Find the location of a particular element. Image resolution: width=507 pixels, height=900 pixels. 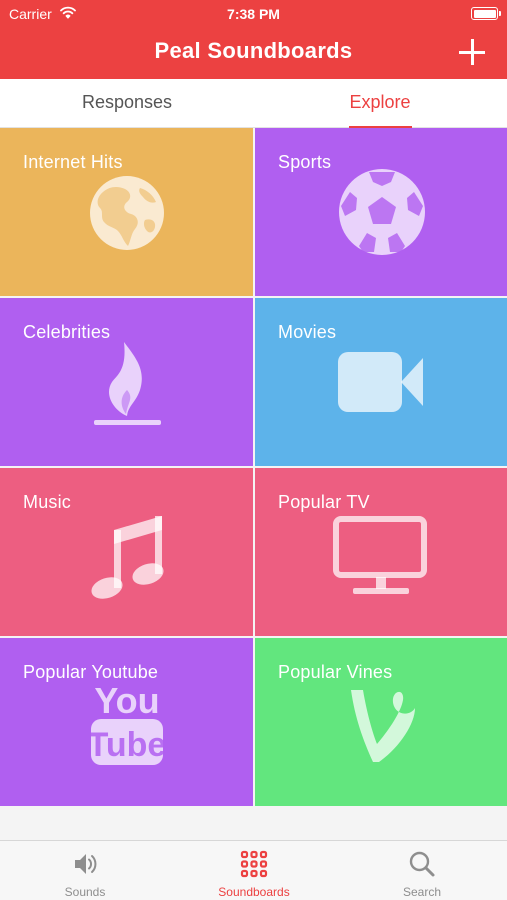

video-camera-icon is located at coordinates (380, 382).